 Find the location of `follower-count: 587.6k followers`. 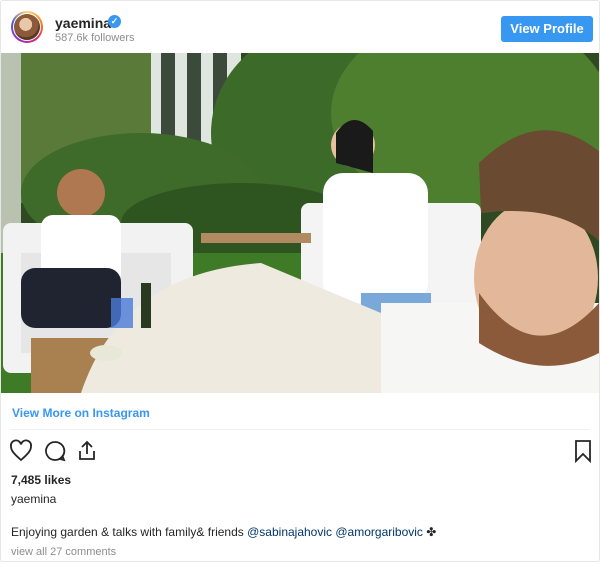

follower-count: 587.6k followers is located at coordinates (95, 38).